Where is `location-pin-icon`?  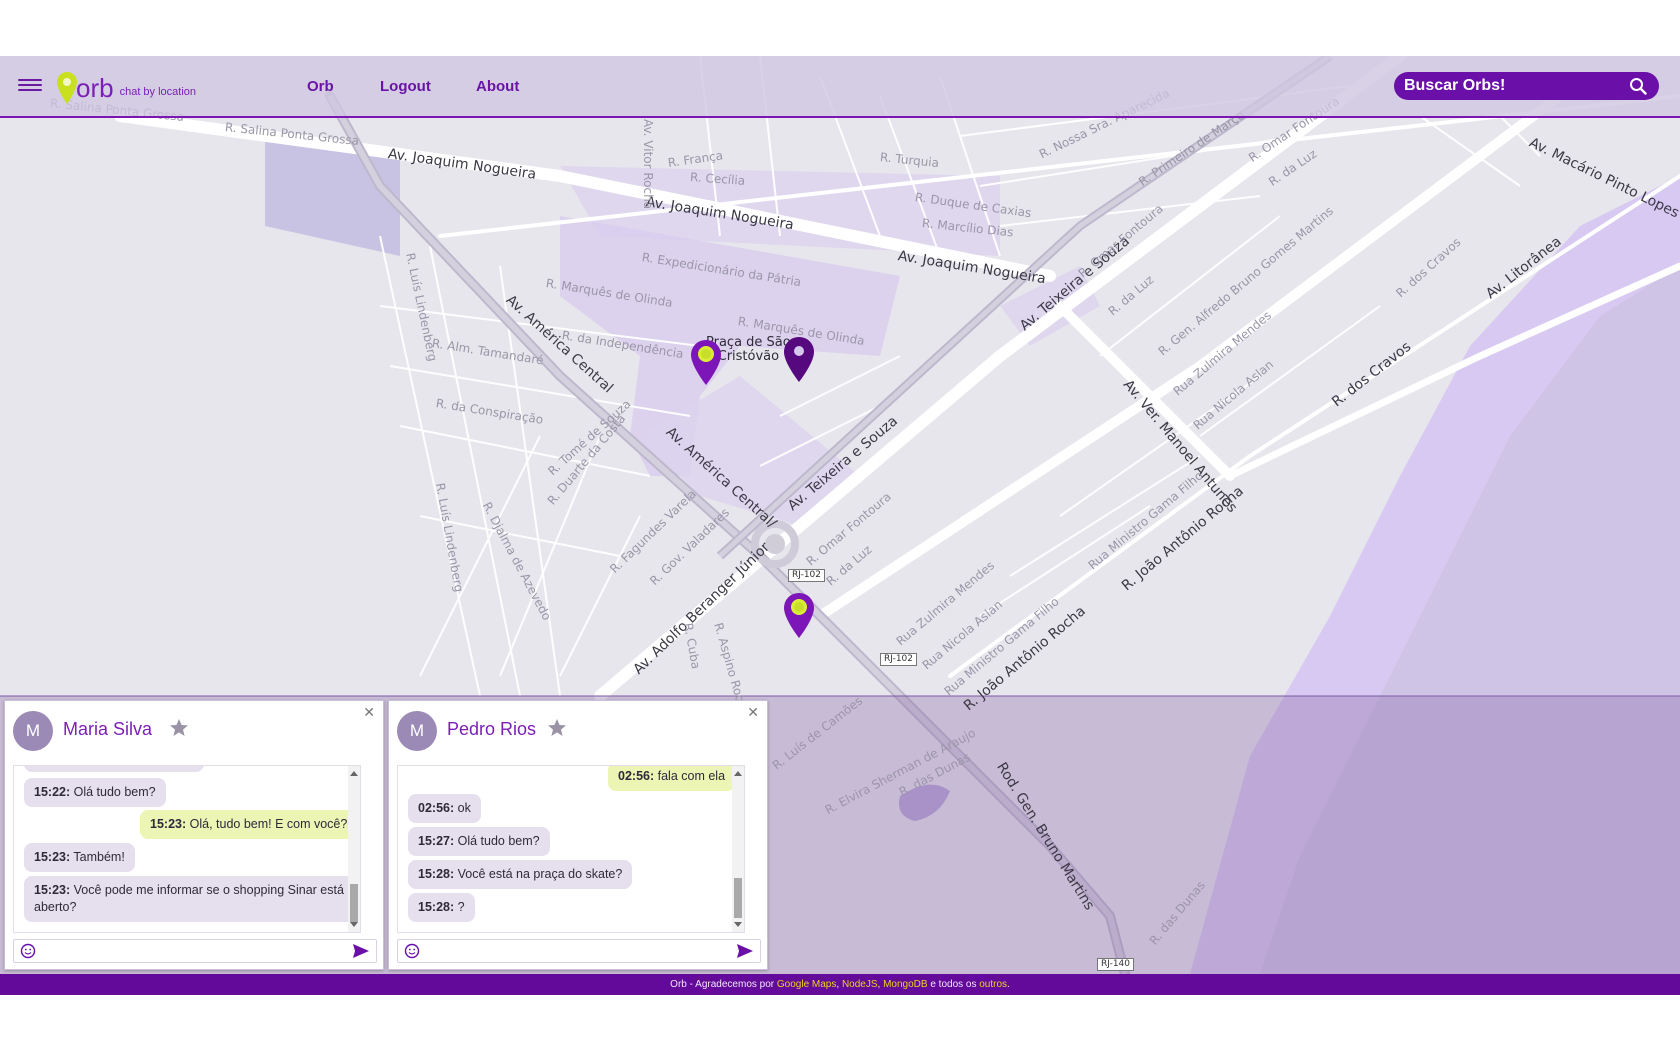 location-pin-icon is located at coordinates (67, 88).